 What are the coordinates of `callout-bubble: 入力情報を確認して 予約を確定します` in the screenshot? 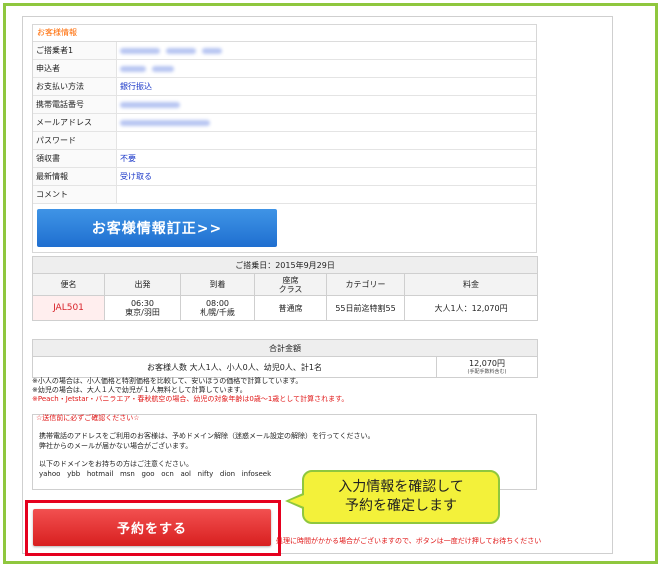 It's located at (401, 497).